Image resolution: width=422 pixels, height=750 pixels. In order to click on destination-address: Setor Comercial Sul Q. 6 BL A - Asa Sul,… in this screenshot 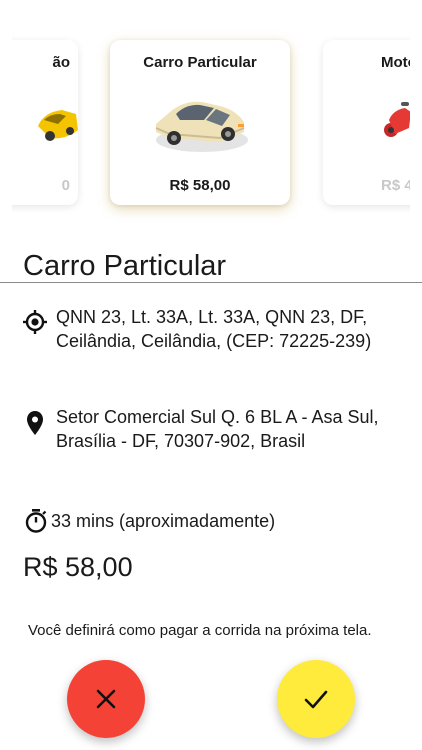, I will do `click(217, 429)`.